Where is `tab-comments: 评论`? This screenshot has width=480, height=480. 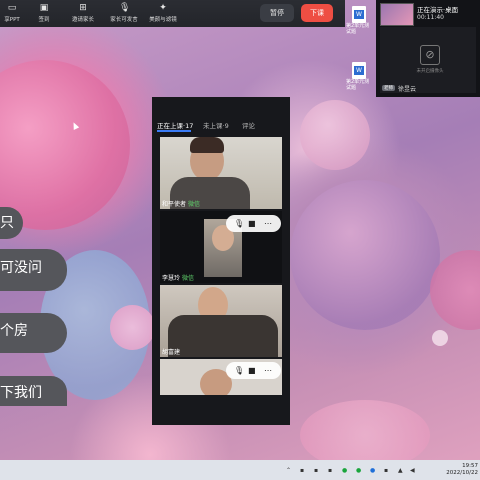
tab-comments: 评论 is located at coordinates (248, 125).